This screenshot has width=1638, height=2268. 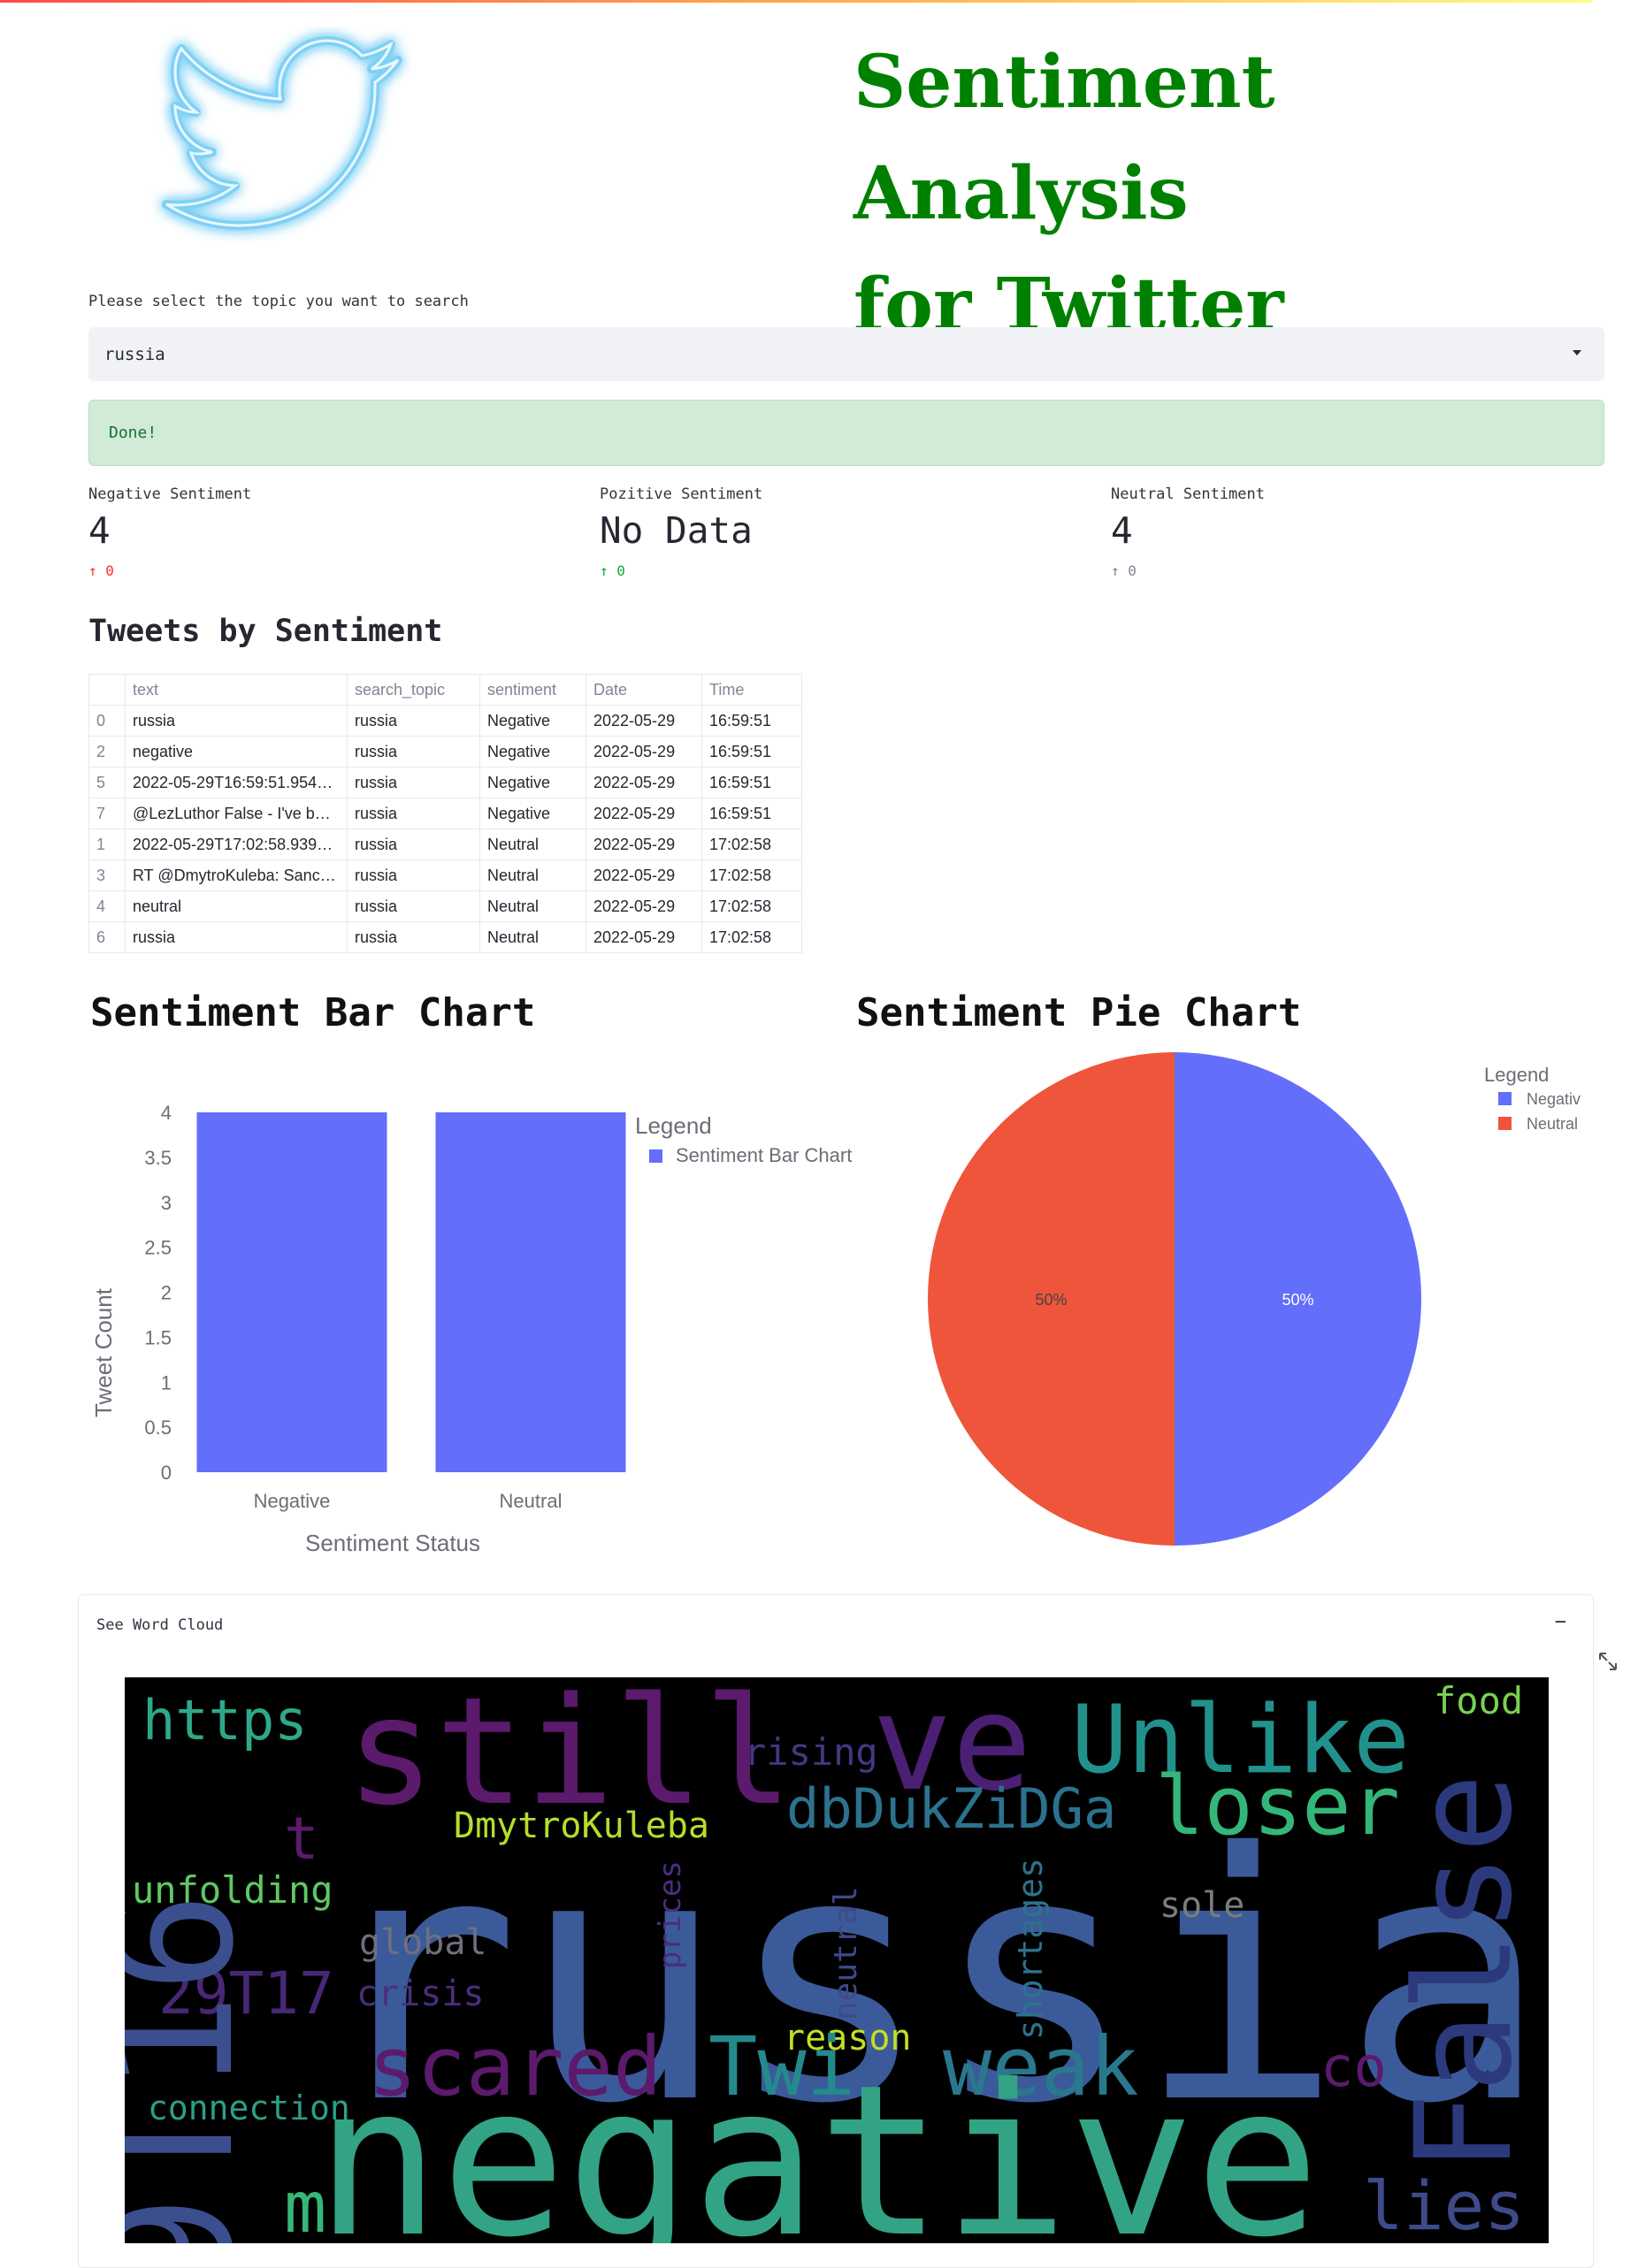 I want to click on column-header: search_topic, so click(x=414, y=690).